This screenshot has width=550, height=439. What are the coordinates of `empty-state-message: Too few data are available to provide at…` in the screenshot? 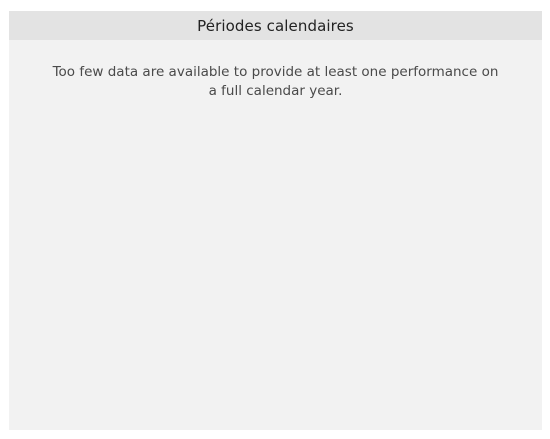 It's located at (275, 81).